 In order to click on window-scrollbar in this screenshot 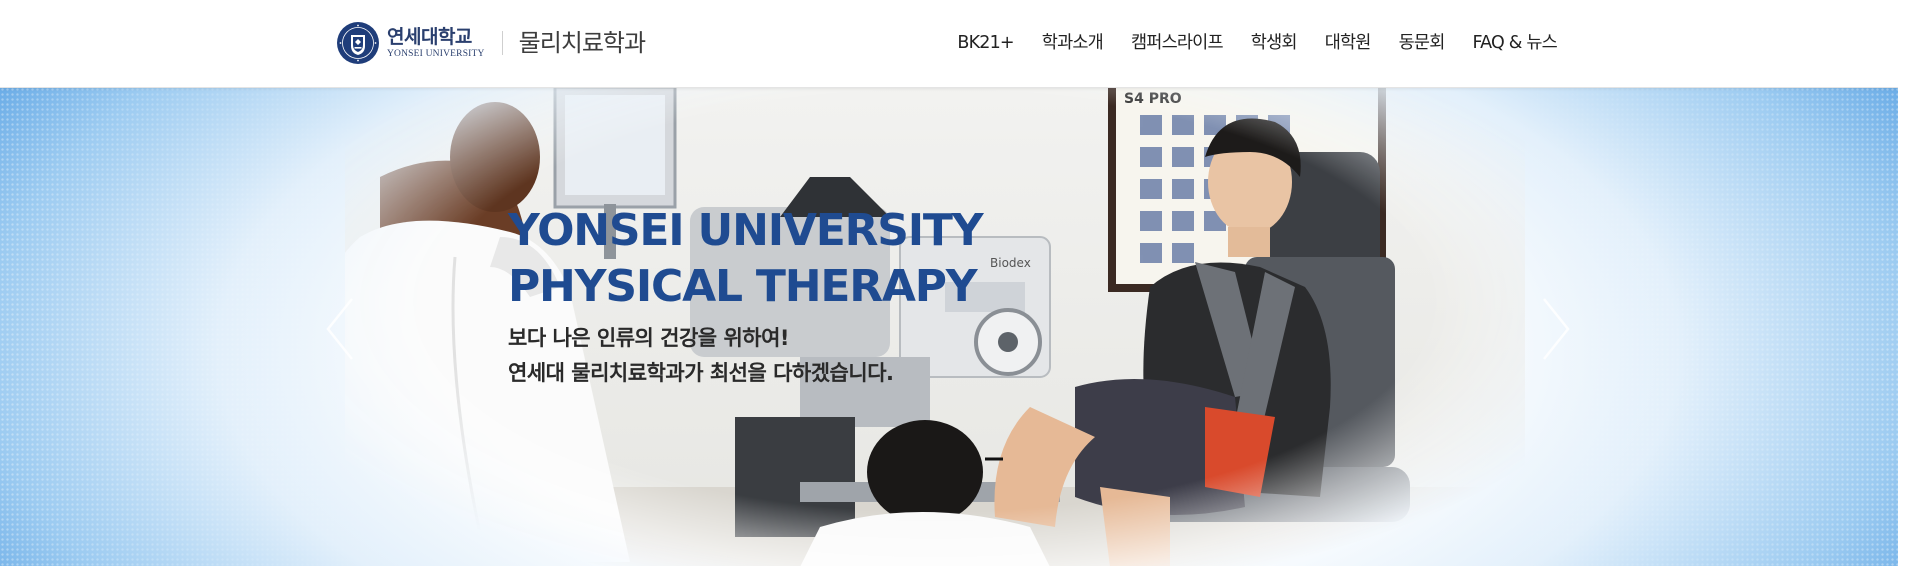, I will do `click(1903, 283)`.